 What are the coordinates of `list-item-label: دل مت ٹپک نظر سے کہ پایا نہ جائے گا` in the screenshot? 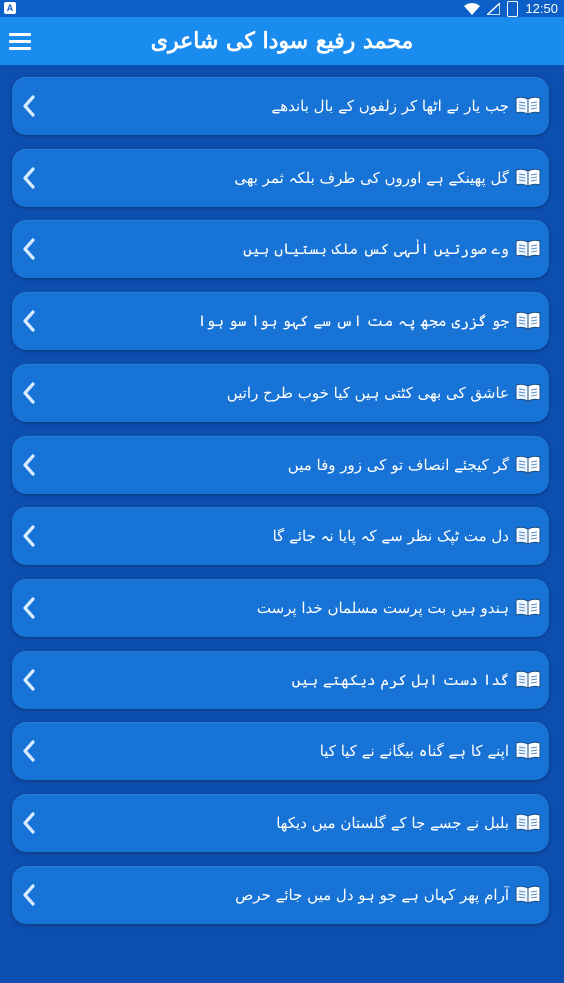 It's located at (390, 536).